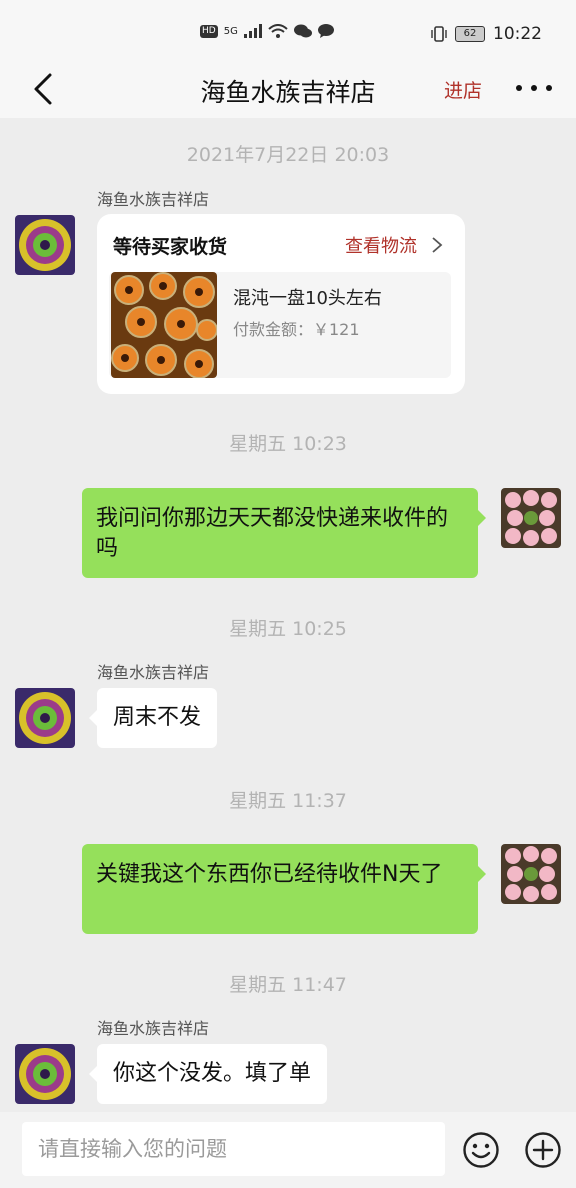 The height and width of the screenshot is (1188, 576). What do you see at coordinates (170, 247) in the screenshot?
I see `order-status: 等待买家收货` at bounding box center [170, 247].